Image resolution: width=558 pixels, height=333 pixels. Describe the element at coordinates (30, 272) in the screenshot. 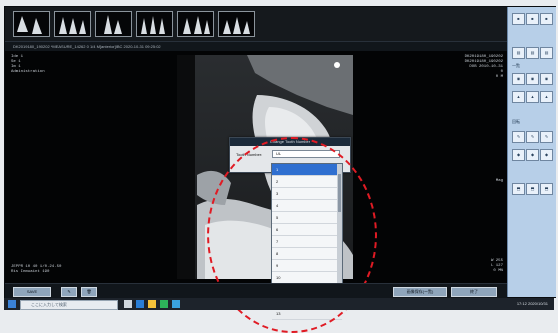

I see `overlay-line: Ris Inmuaint 190` at that location.